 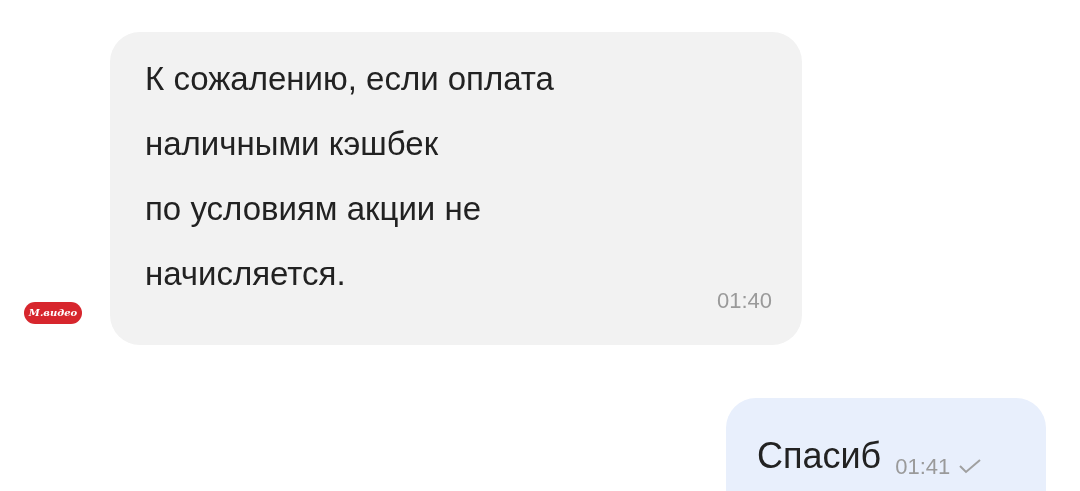 I want to click on message-text: Спасиб, so click(x=819, y=456).